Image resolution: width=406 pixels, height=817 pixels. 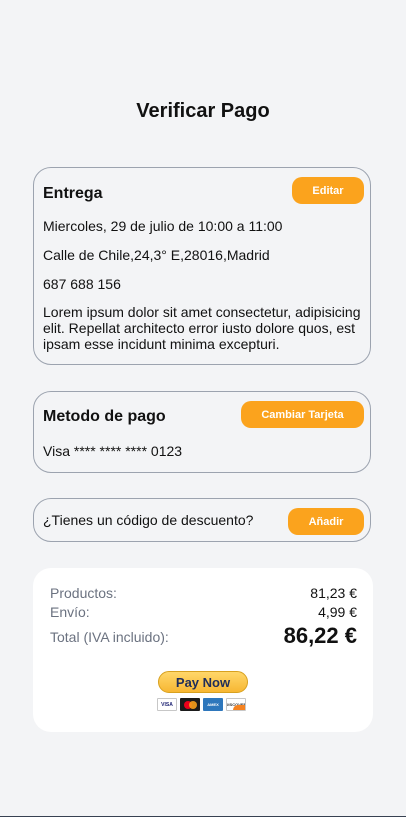 I want to click on discount-question: ¿Tienes un código de descuento?, so click(x=148, y=520).